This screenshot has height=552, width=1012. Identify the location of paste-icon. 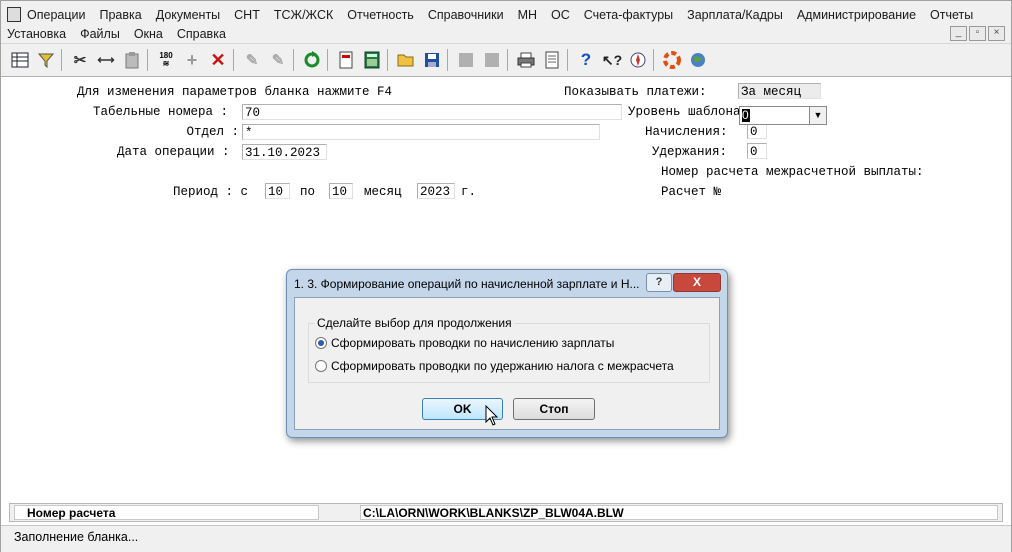
(132, 60).